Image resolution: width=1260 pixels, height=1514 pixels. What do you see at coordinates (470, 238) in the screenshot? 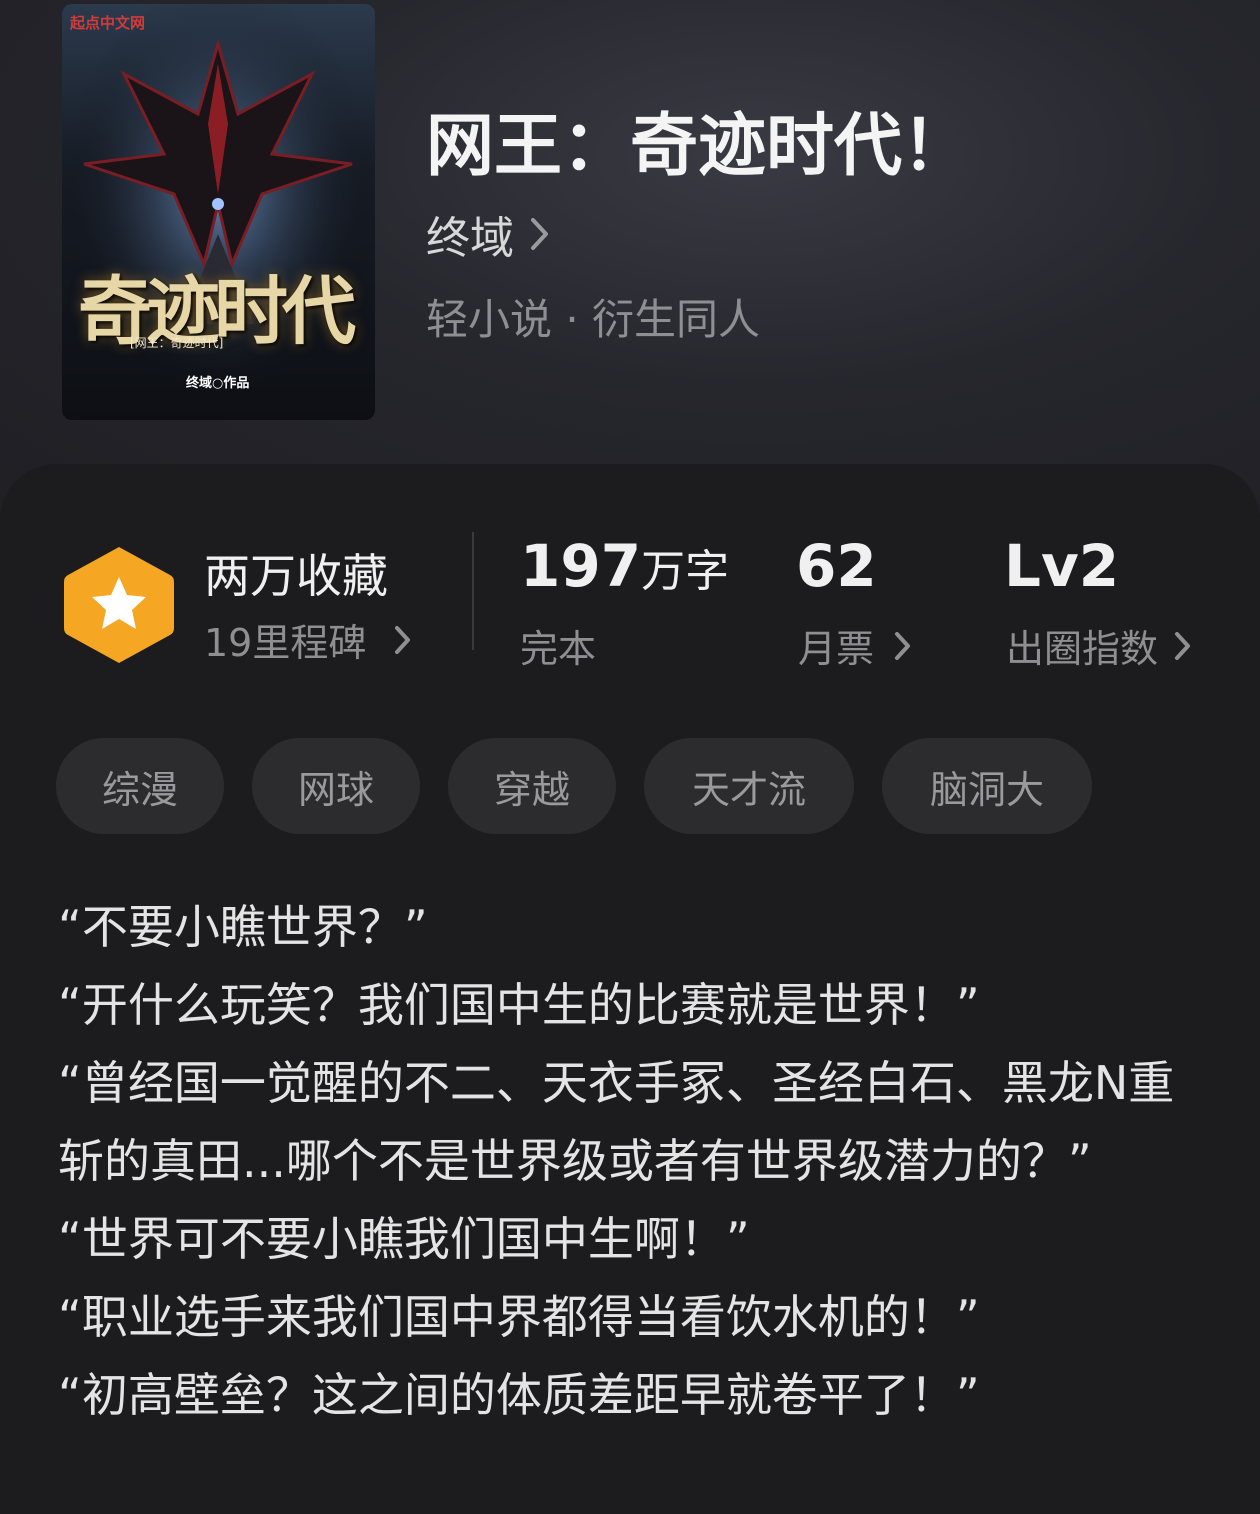
I see `author-name: 终域` at bounding box center [470, 238].